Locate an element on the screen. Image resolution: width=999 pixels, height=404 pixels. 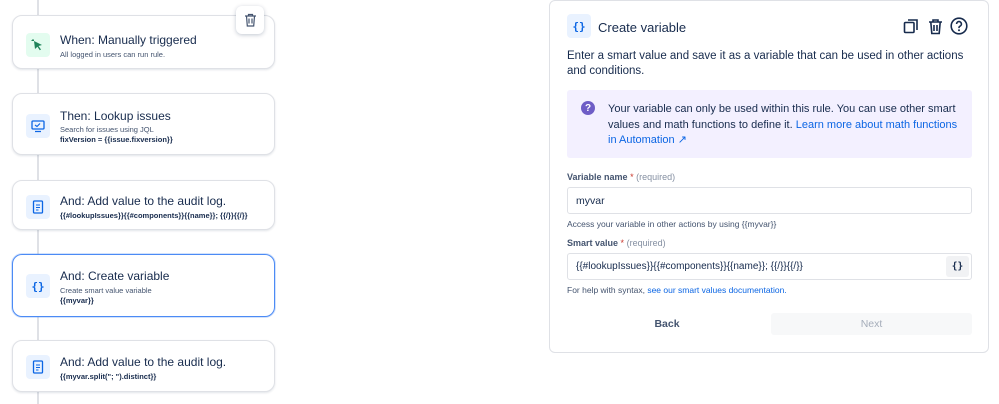
card-title: Then: Lookup issues is located at coordinates (115, 116).